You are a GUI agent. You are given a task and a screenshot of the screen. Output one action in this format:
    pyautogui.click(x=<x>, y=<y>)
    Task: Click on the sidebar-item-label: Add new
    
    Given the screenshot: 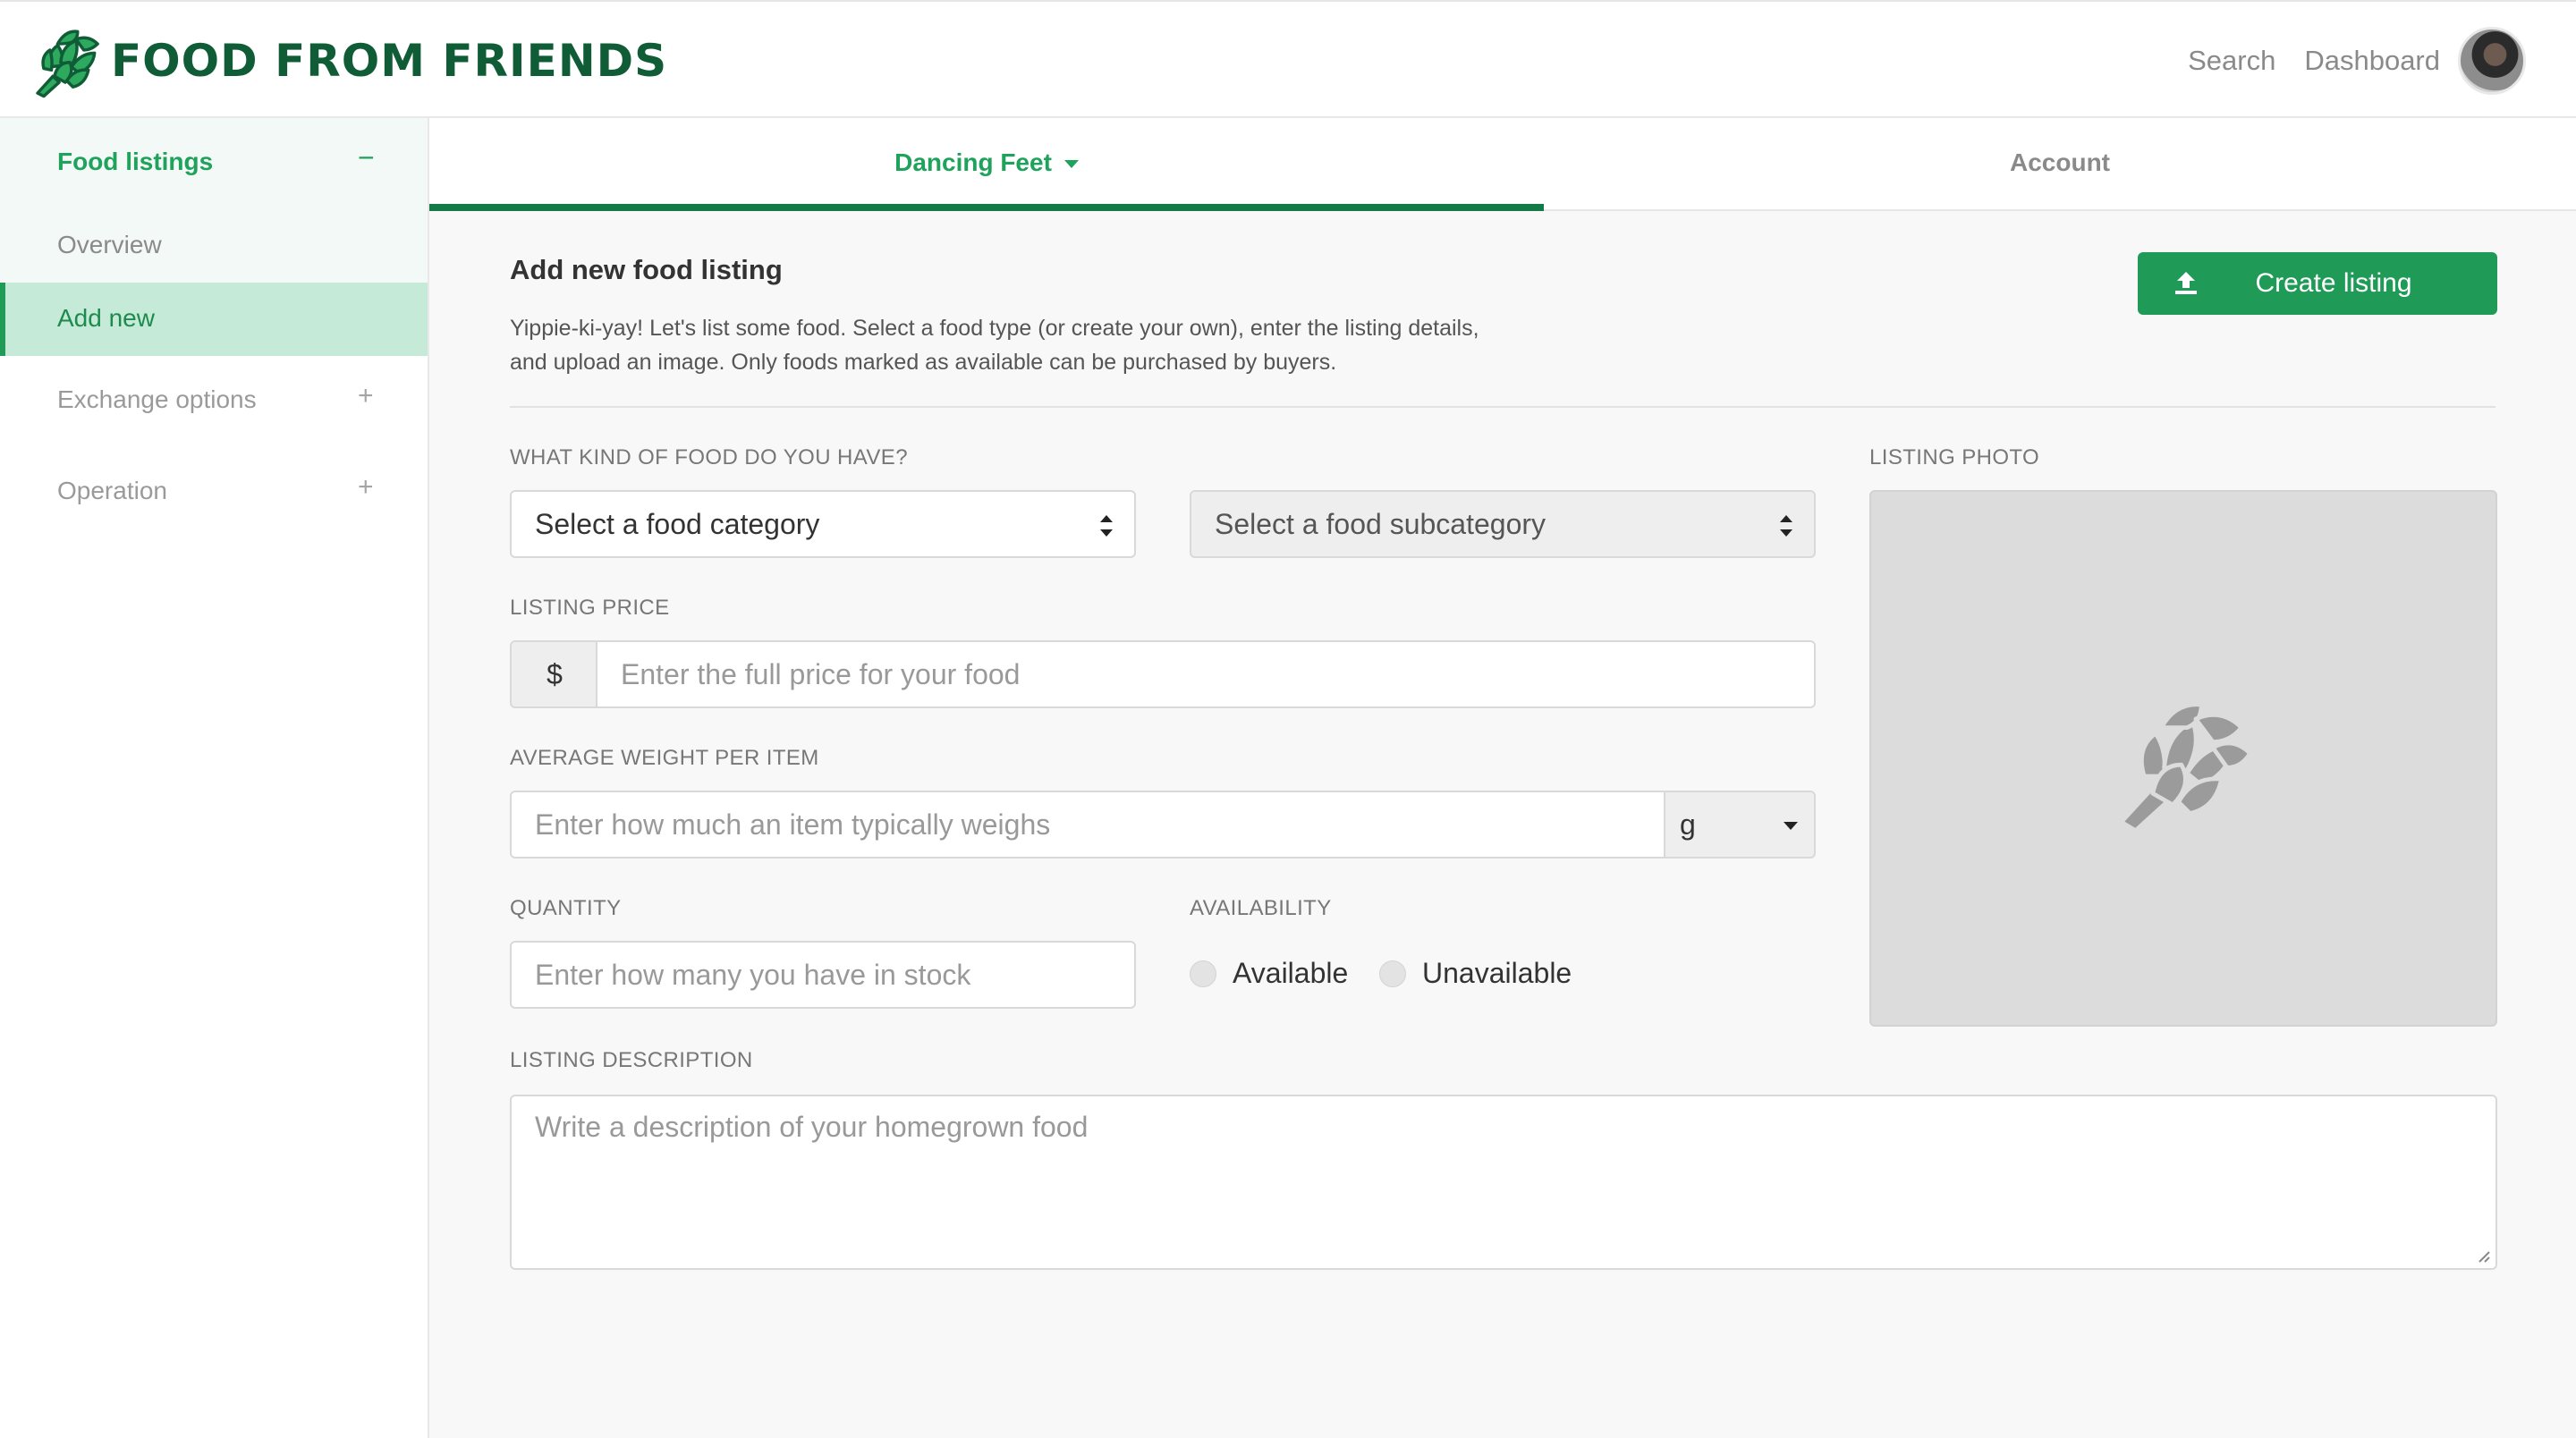 What is the action you would take?
    pyautogui.click(x=106, y=318)
    